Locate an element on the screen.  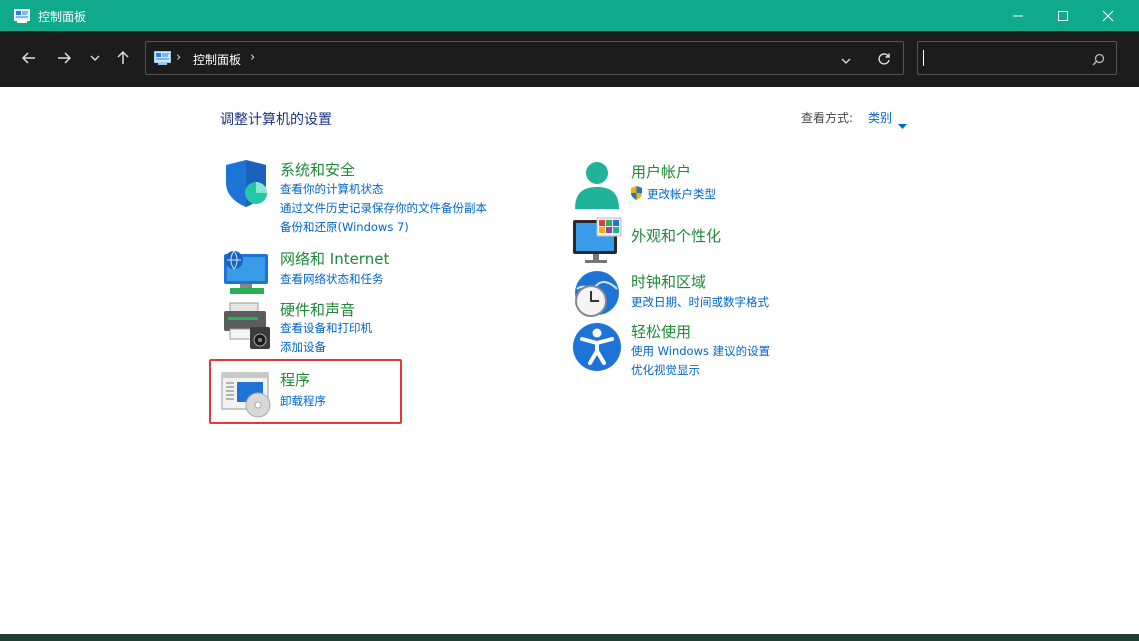
maximize-icon is located at coordinates (1063, 15).